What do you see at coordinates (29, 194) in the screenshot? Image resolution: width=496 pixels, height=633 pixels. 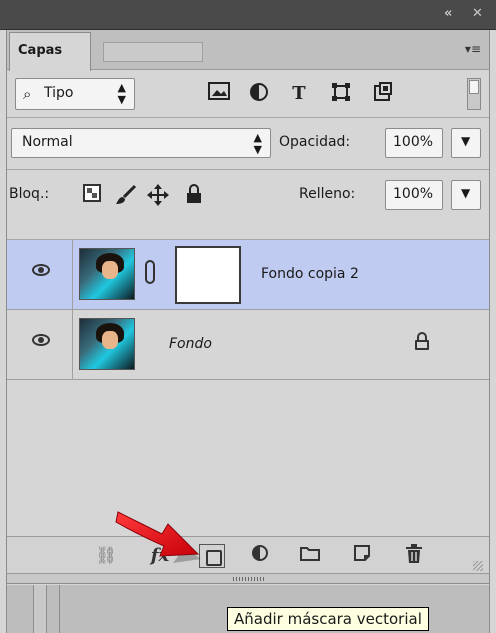 I see `lock-label: Bloq.:` at bounding box center [29, 194].